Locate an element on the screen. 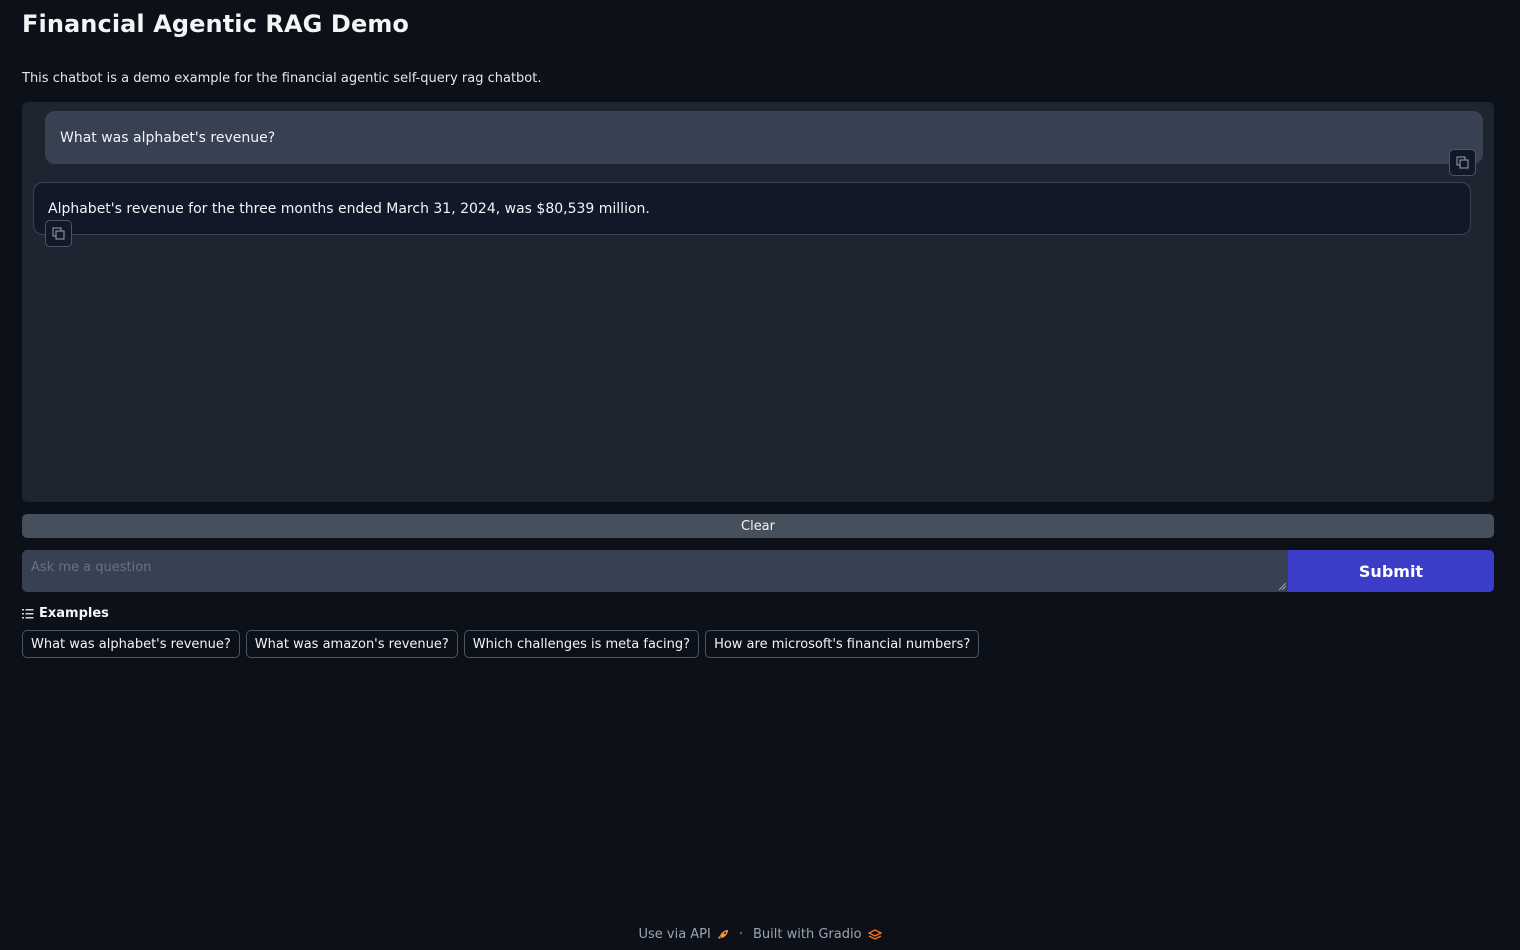  submit-button: Submit is located at coordinates (1391, 571).